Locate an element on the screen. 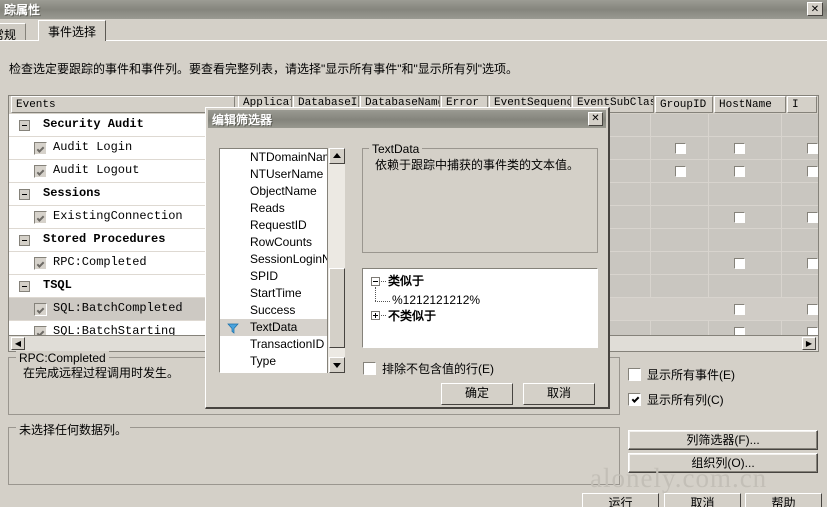 Image resolution: width=827 pixels, height=507 pixels. not-like-expander-icon is located at coordinates (375, 315).